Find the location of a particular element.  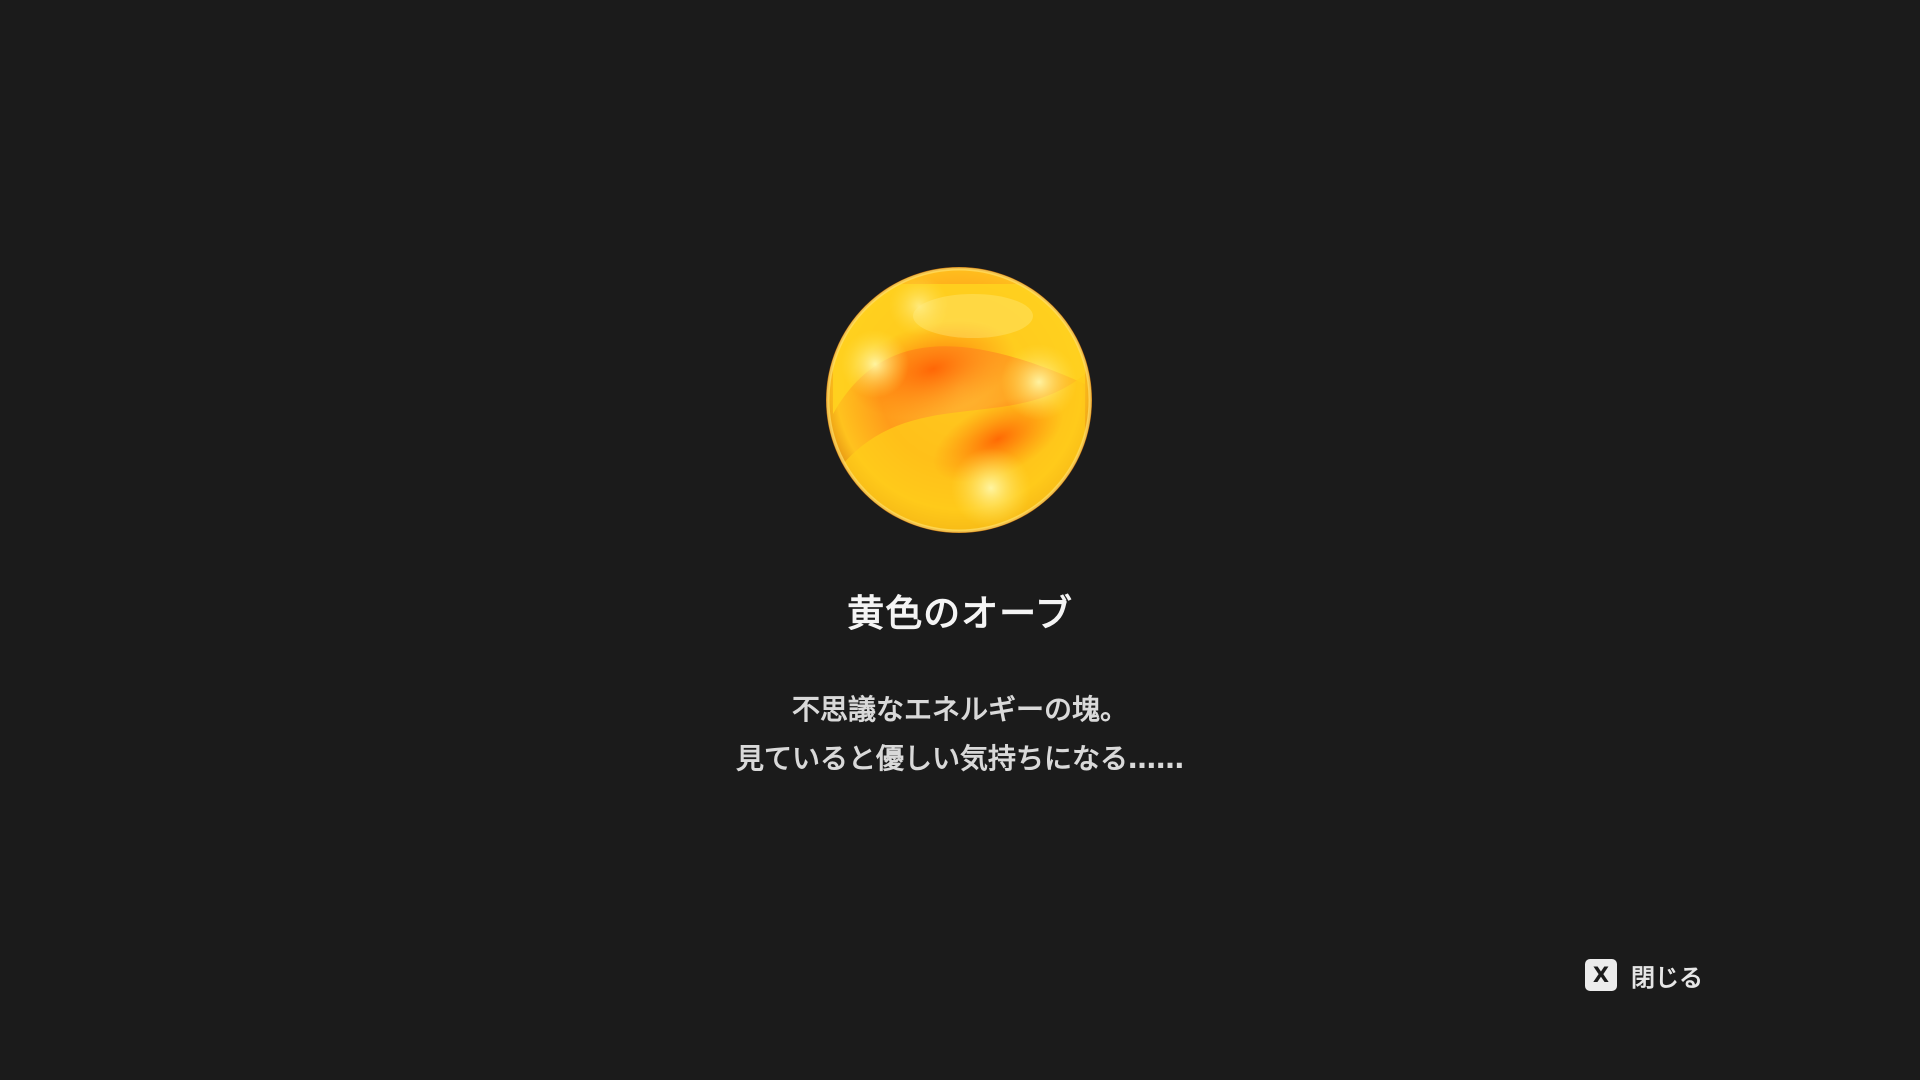

close-button: X 閉じる is located at coordinates (1644, 975).